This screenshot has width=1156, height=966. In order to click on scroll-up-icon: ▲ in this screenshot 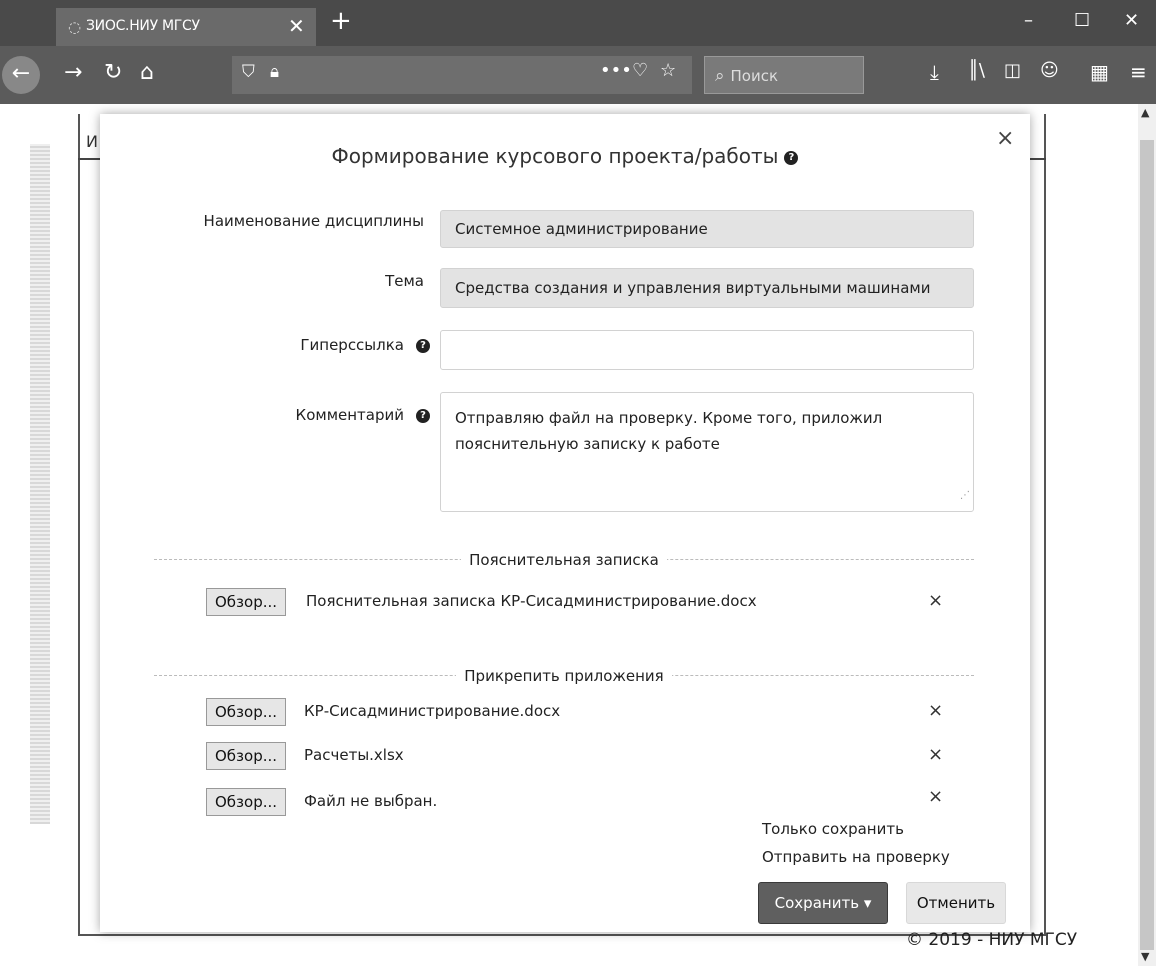, I will do `click(1145, 112)`.